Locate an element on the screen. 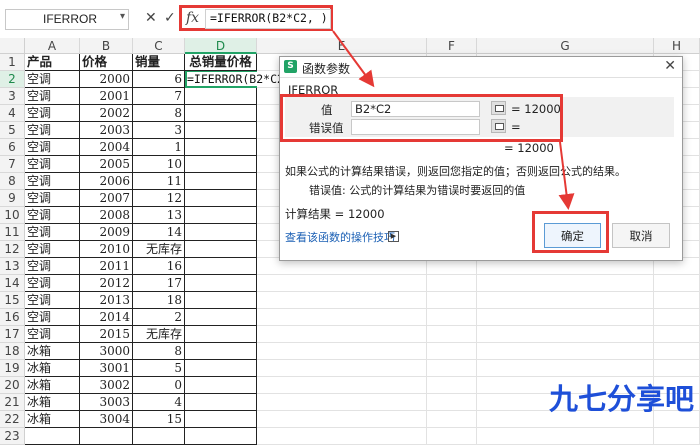 This screenshot has width=700, height=445. grid-cell: 5 is located at coordinates (159, 368).